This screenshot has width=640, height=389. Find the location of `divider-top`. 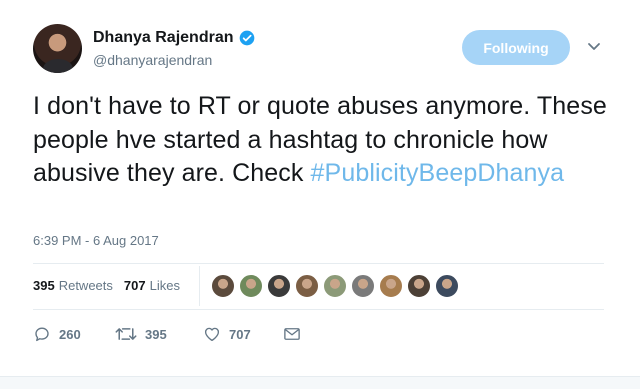

divider-top is located at coordinates (318, 263).